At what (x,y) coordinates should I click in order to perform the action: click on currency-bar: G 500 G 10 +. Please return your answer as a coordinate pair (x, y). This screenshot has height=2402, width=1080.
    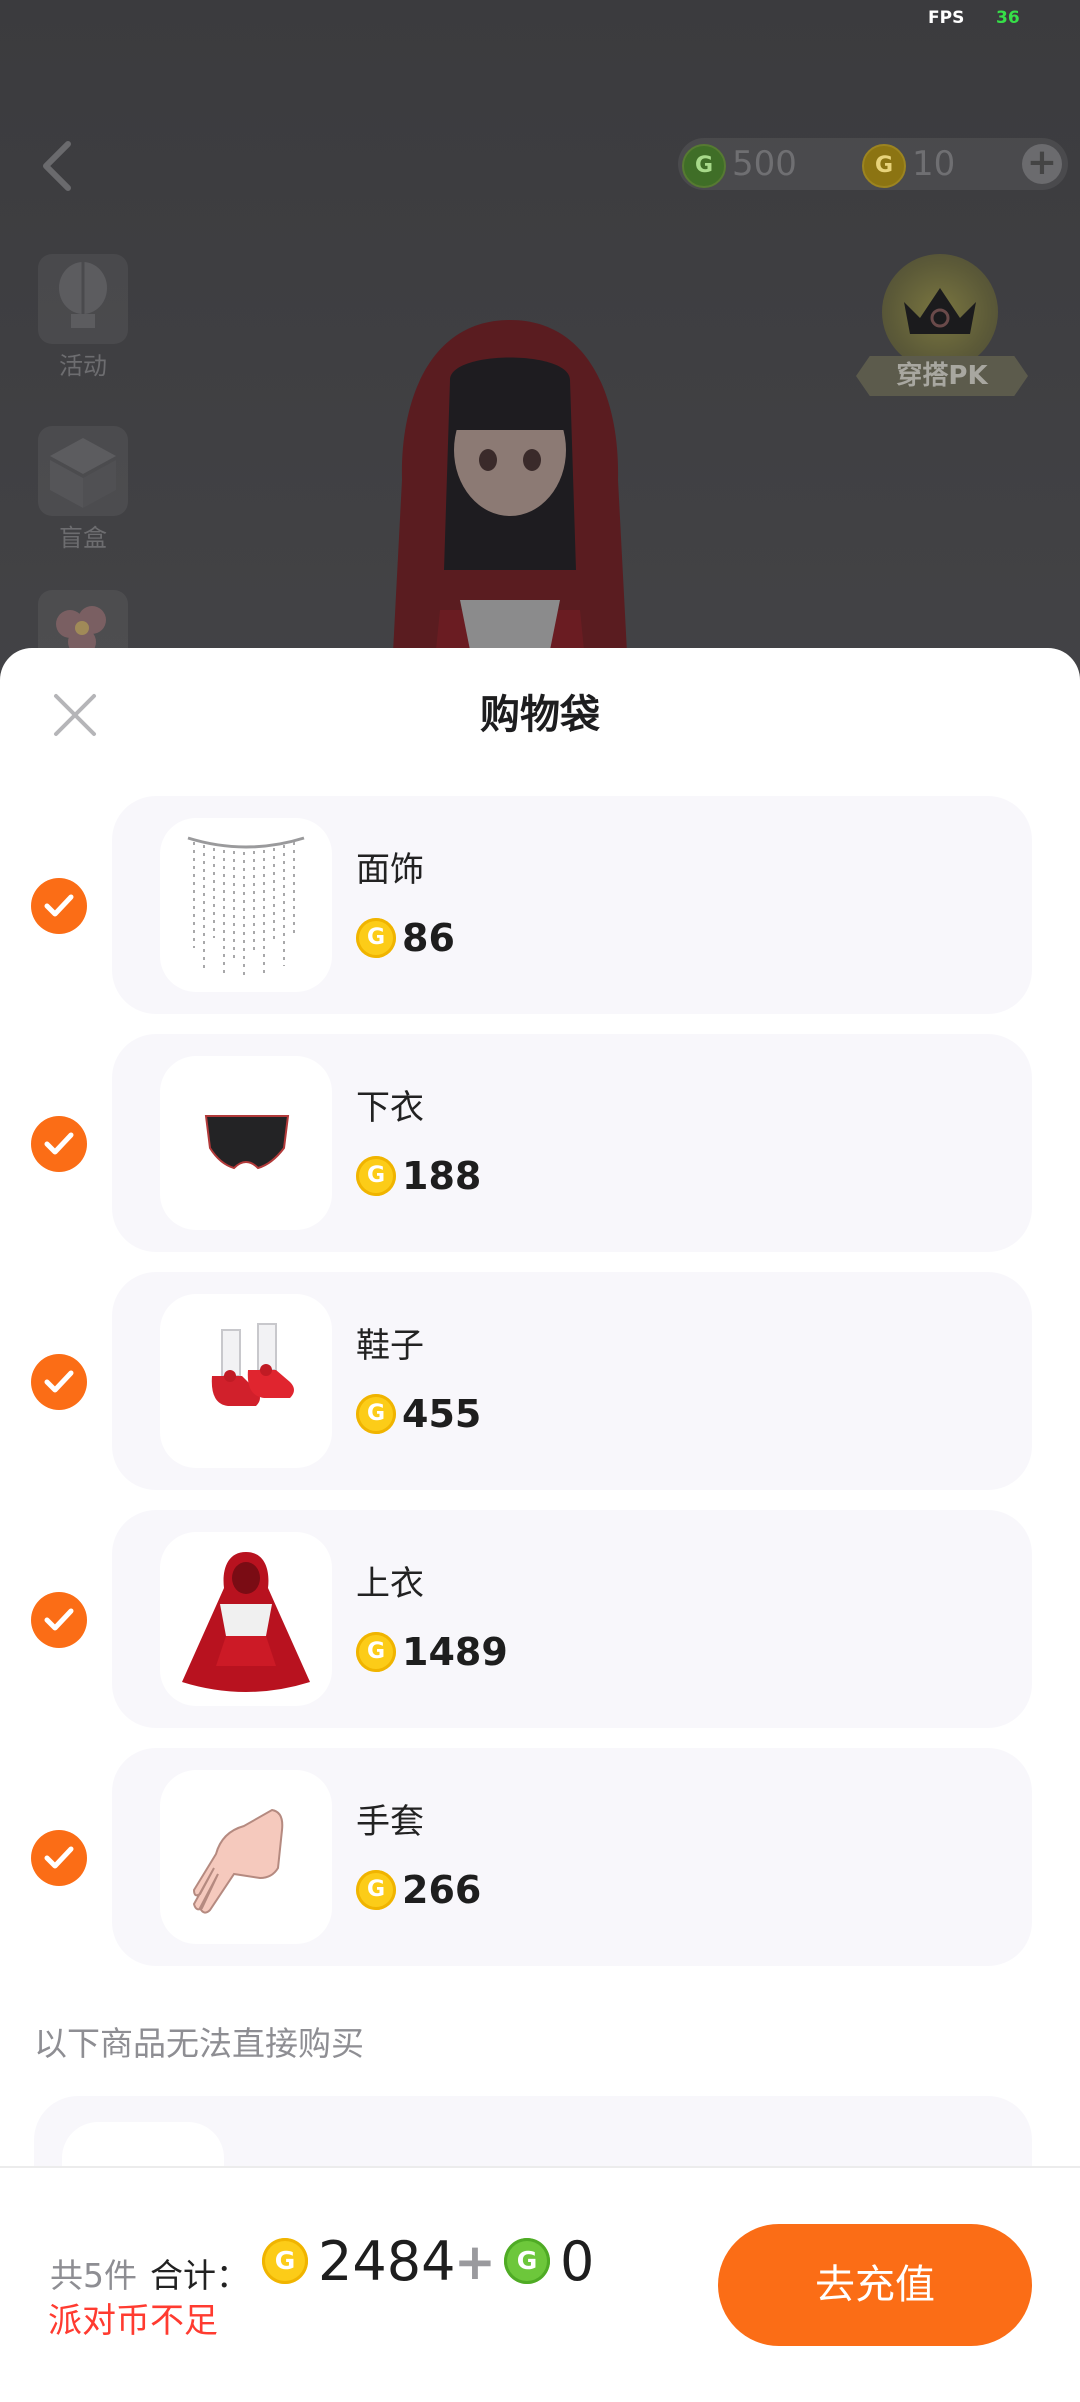
    Looking at the image, I should click on (873, 164).